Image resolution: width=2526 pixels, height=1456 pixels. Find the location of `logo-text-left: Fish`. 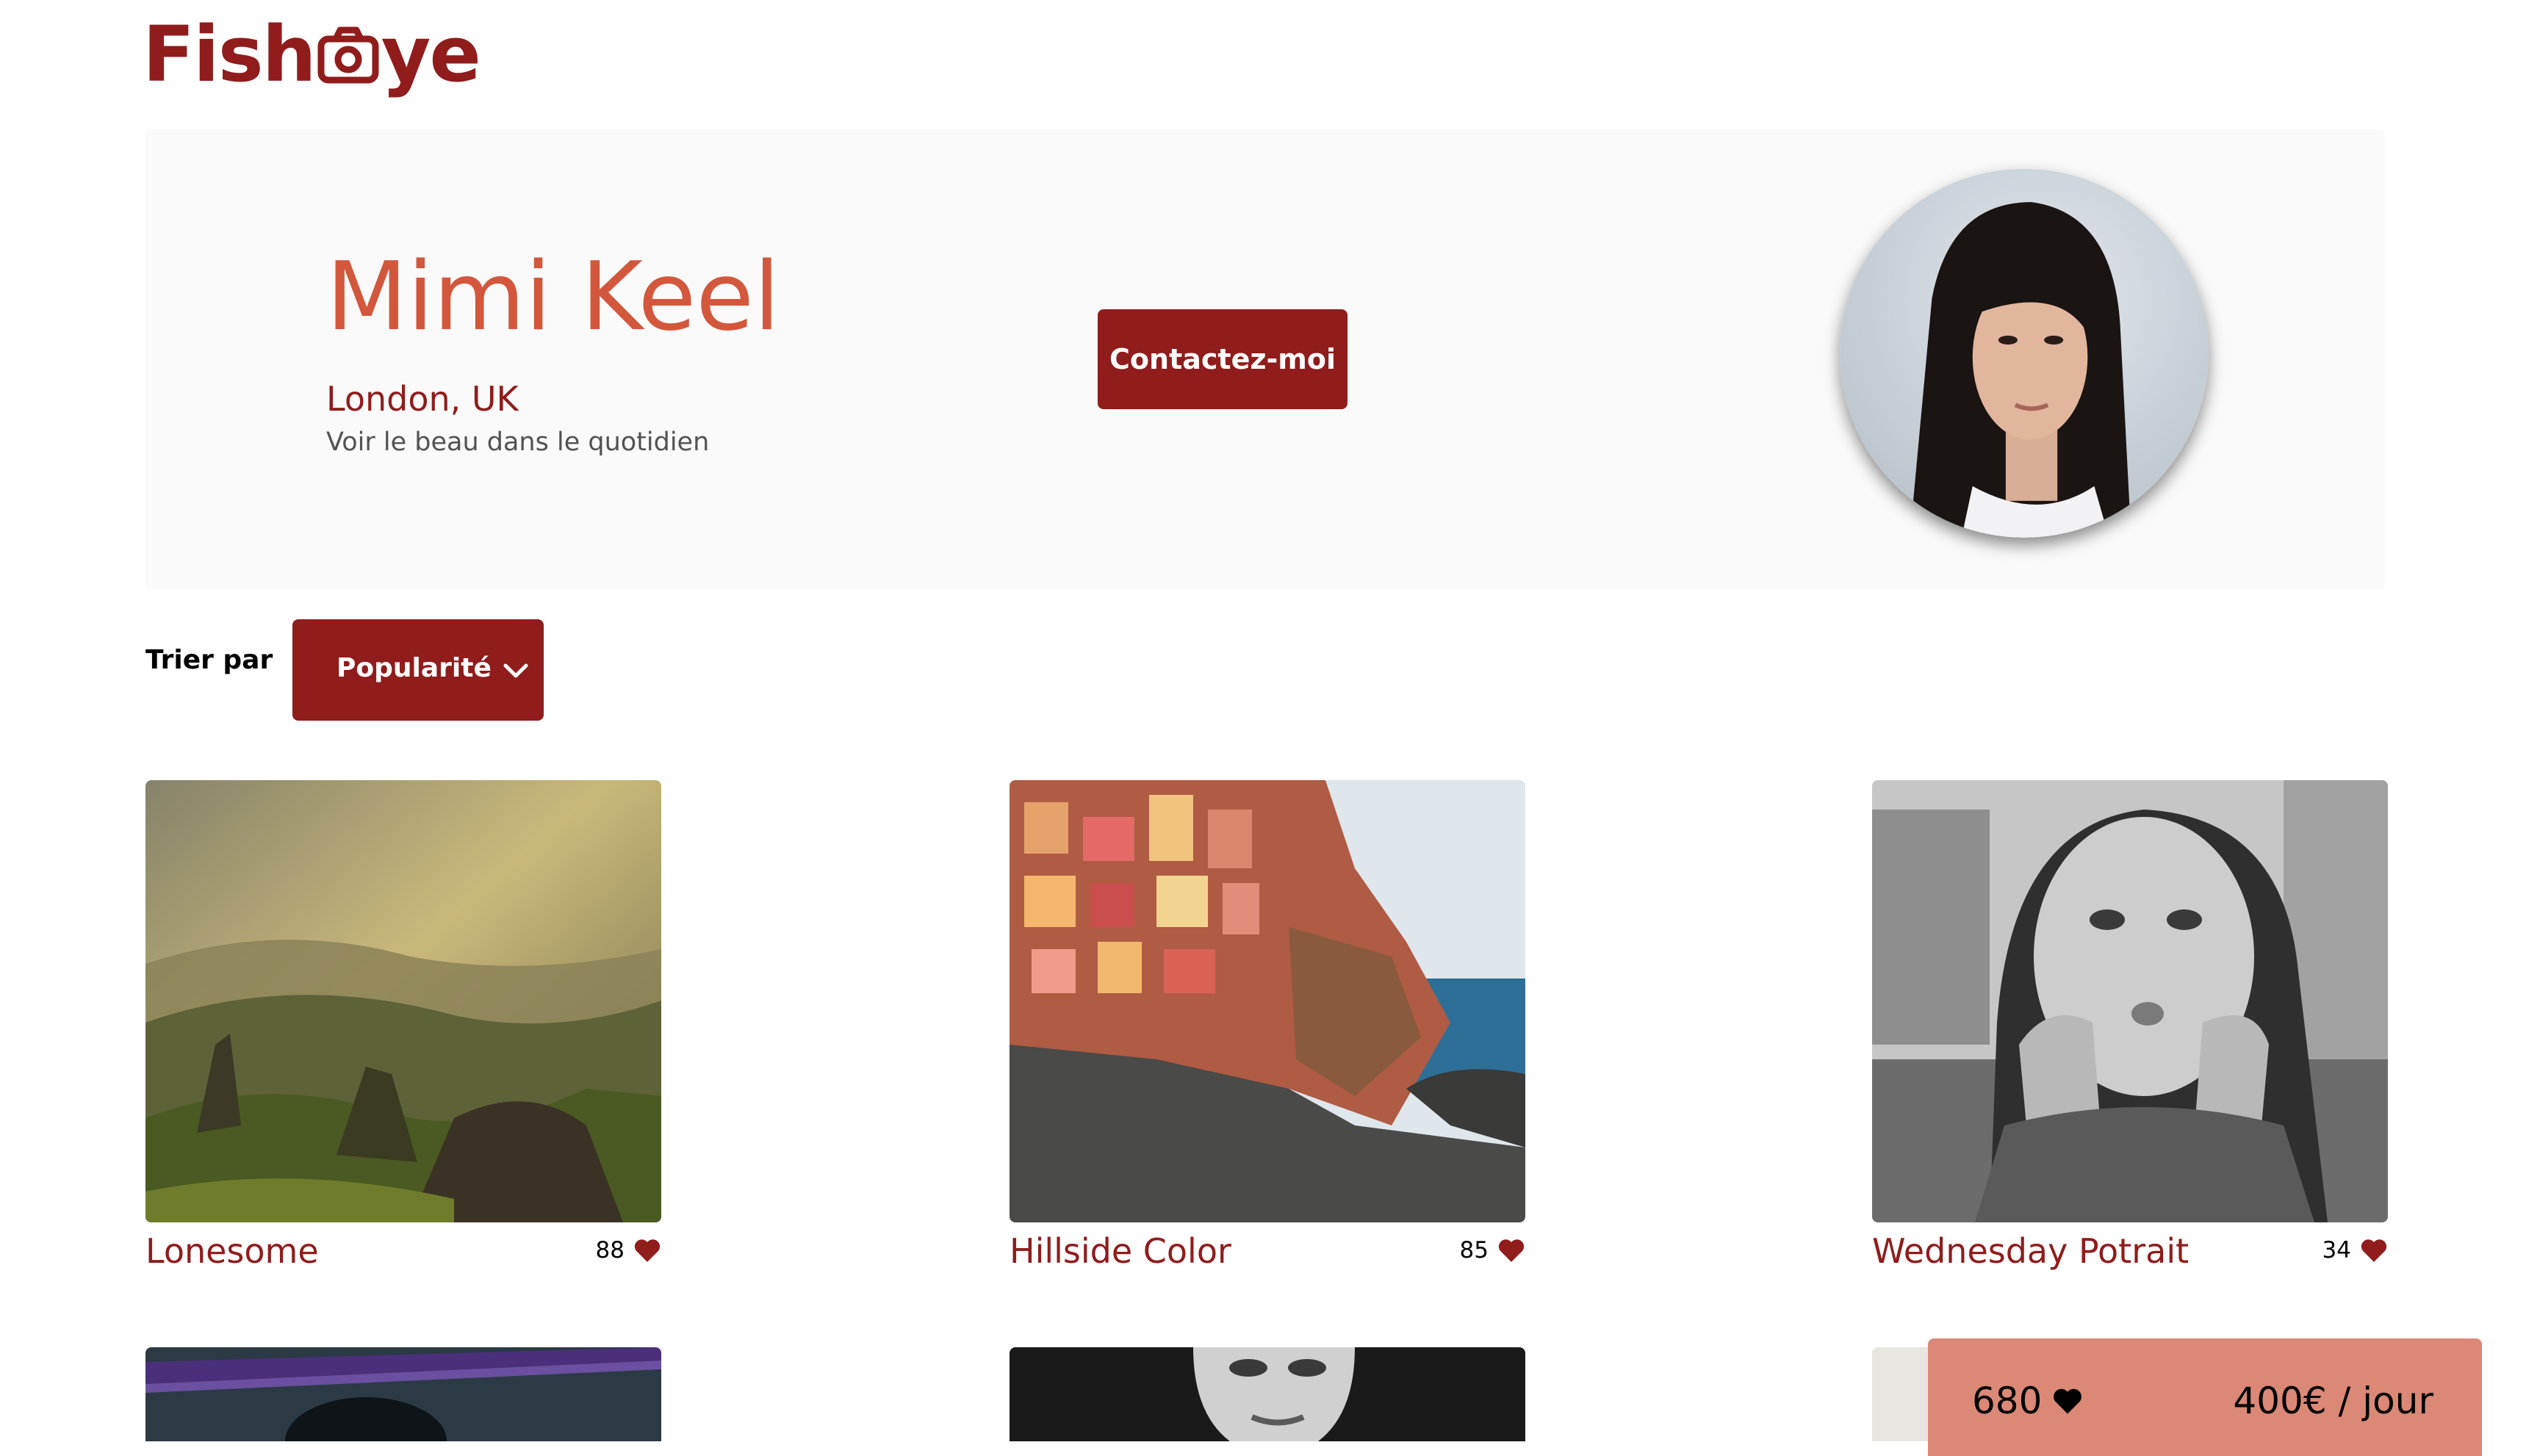

logo-text-left: Fish is located at coordinates (230, 55).